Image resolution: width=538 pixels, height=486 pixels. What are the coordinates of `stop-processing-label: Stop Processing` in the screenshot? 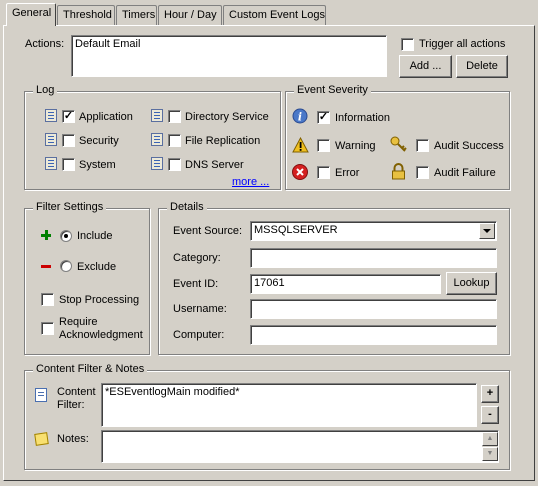 It's located at (99, 300).